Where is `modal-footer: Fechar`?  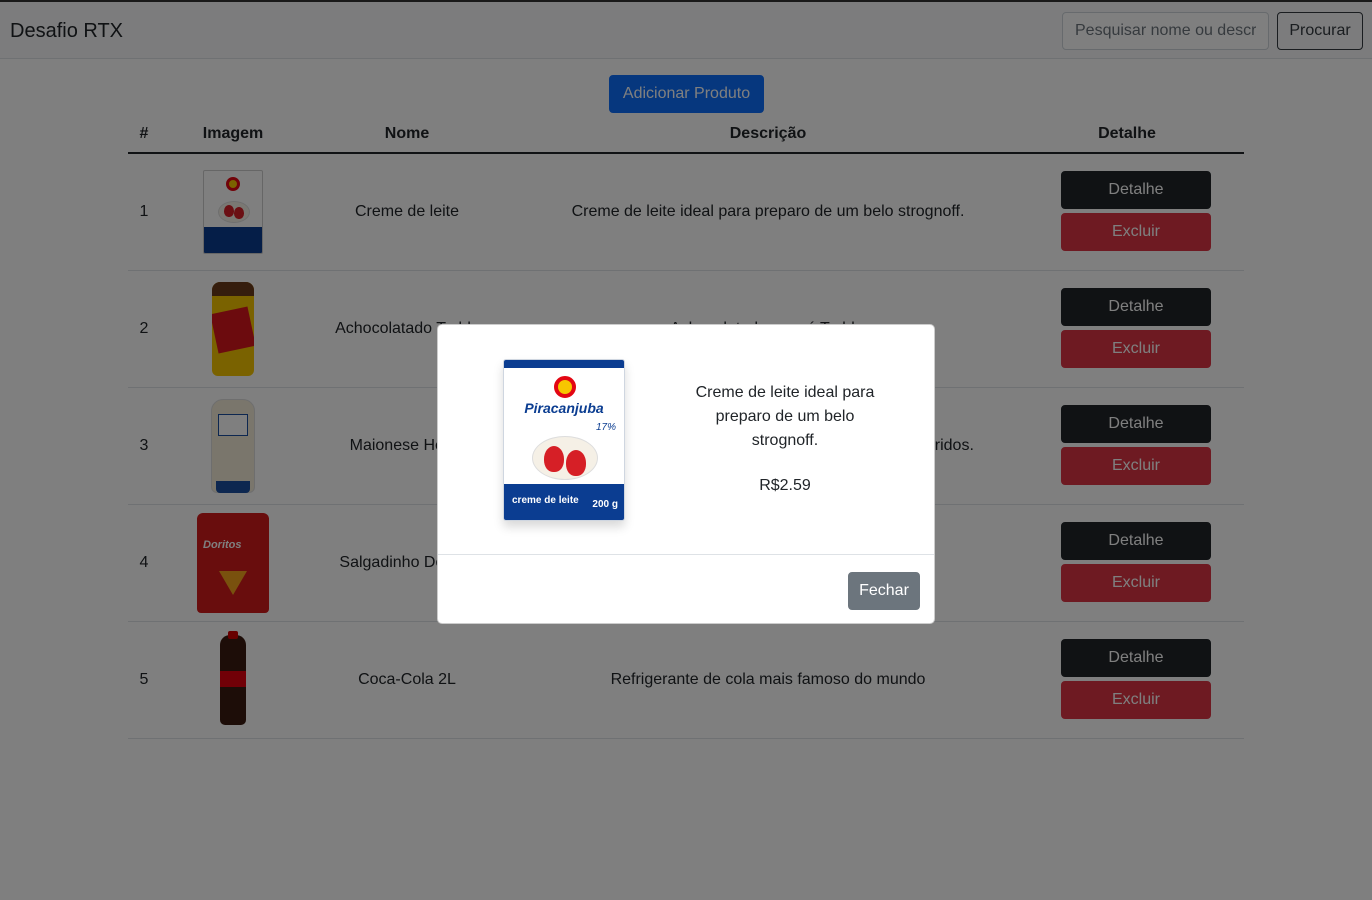 modal-footer: Fechar is located at coordinates (686, 589).